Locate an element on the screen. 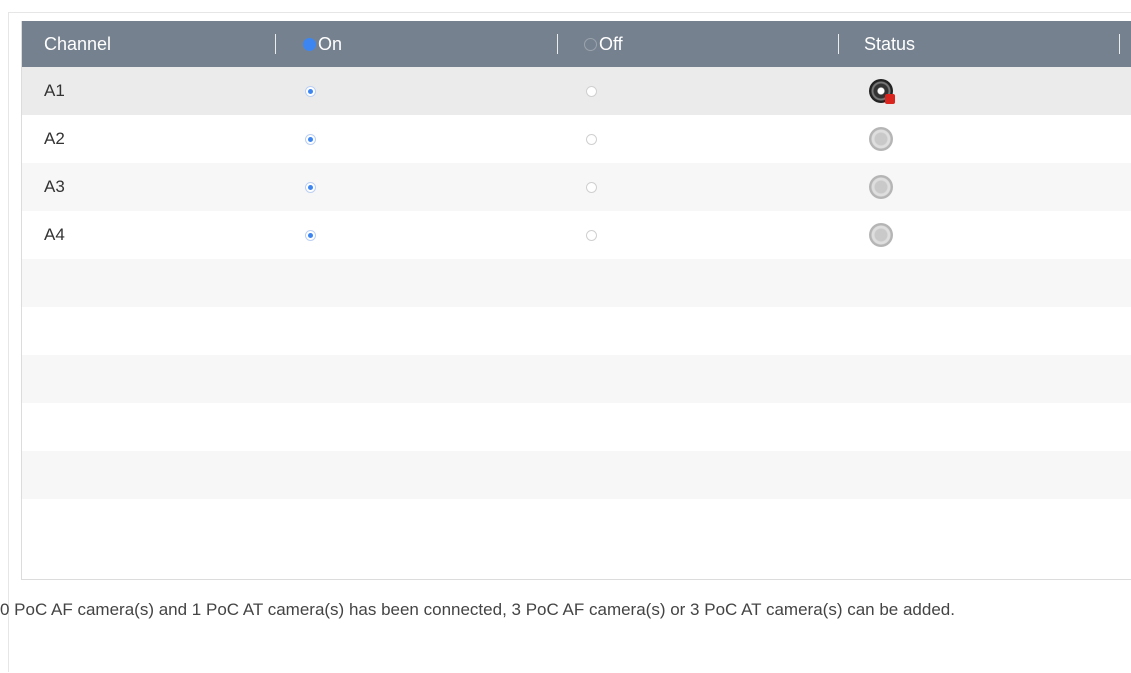  column-header-channel-label: Channel is located at coordinates (78, 43).